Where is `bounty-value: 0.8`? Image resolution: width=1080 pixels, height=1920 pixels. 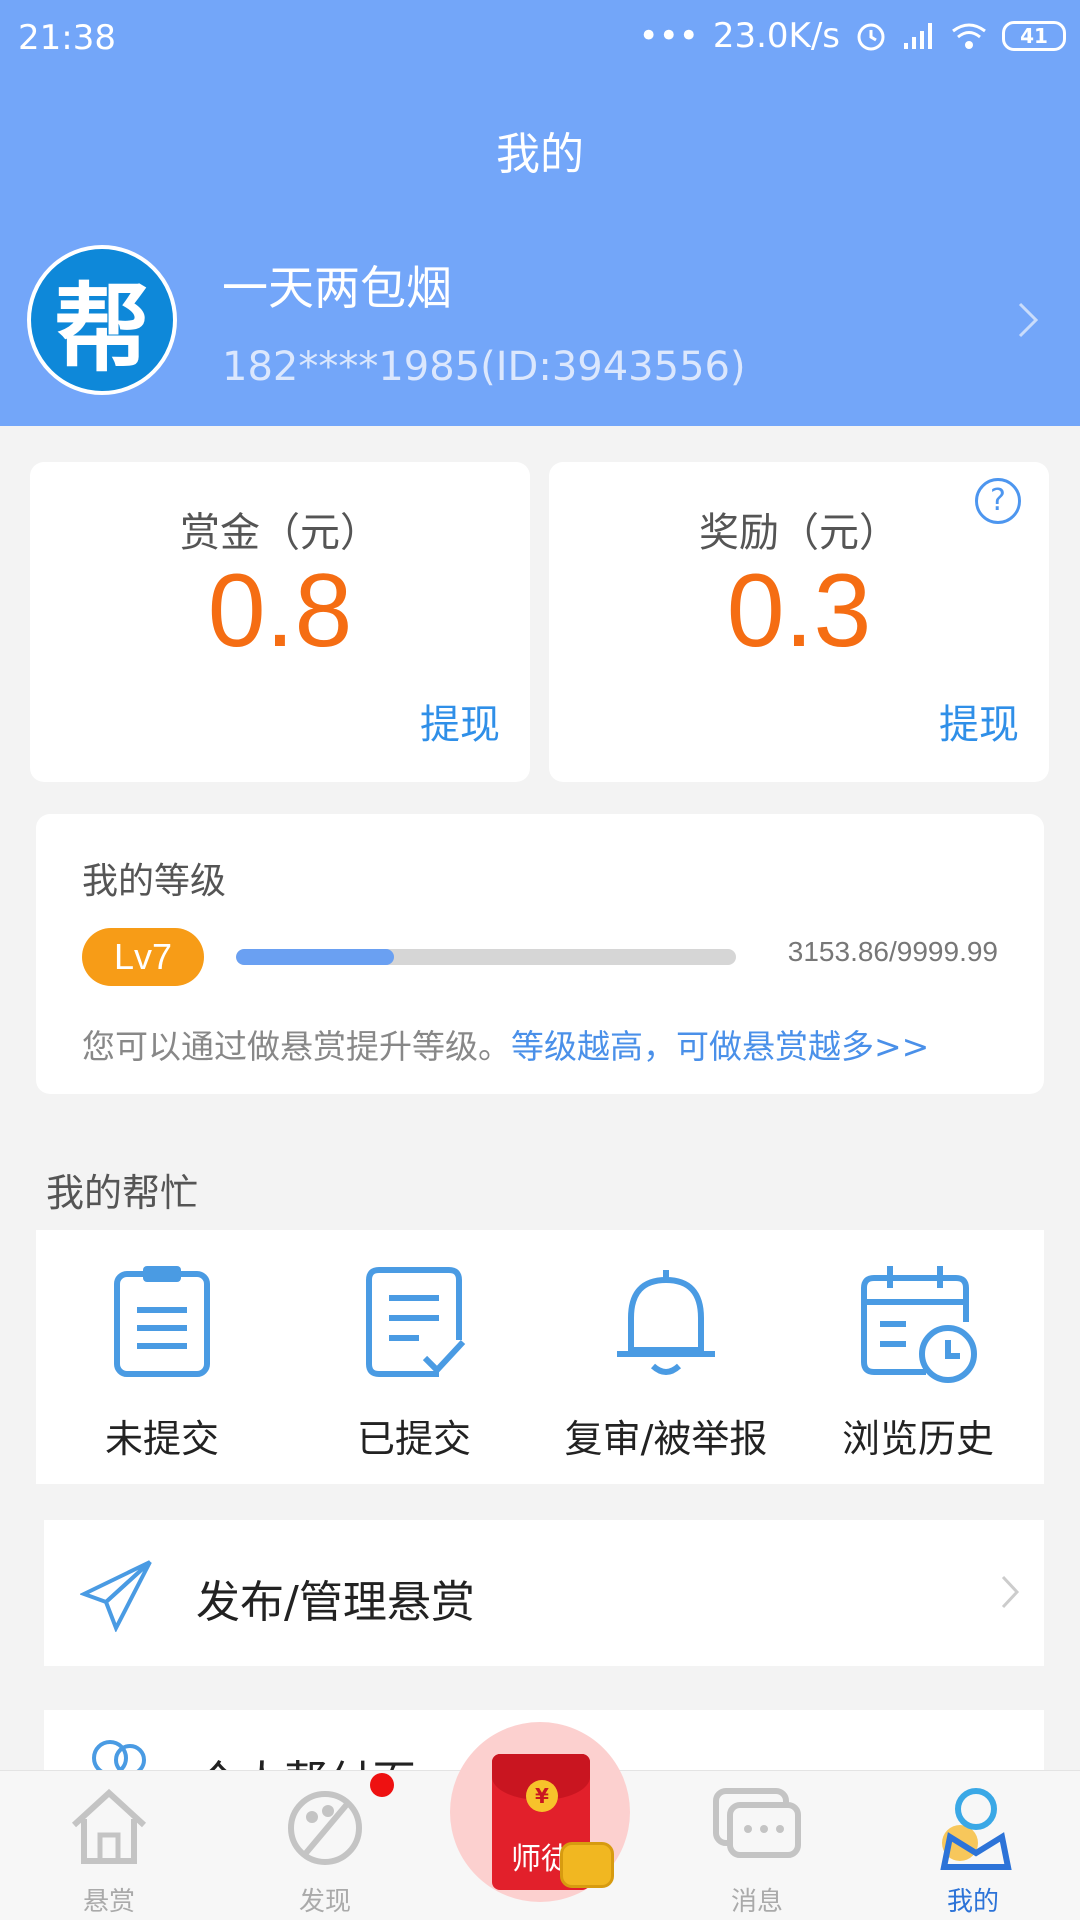 bounty-value: 0.8 is located at coordinates (280, 611).